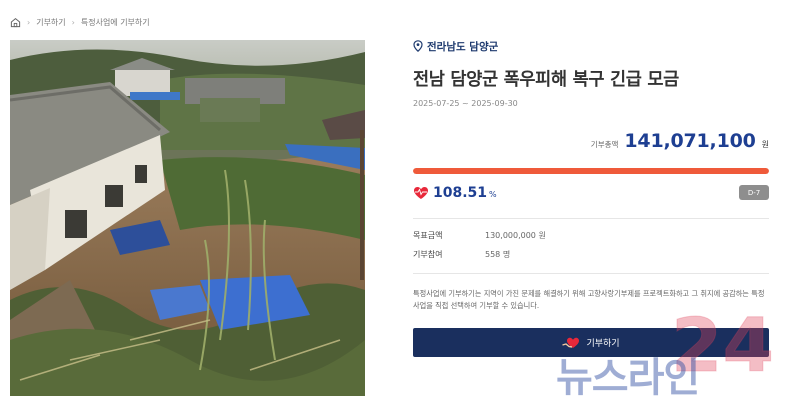 The image size is (800, 401). Describe the element at coordinates (765, 144) in the screenshot. I see `total-donation-unit: 원` at that location.